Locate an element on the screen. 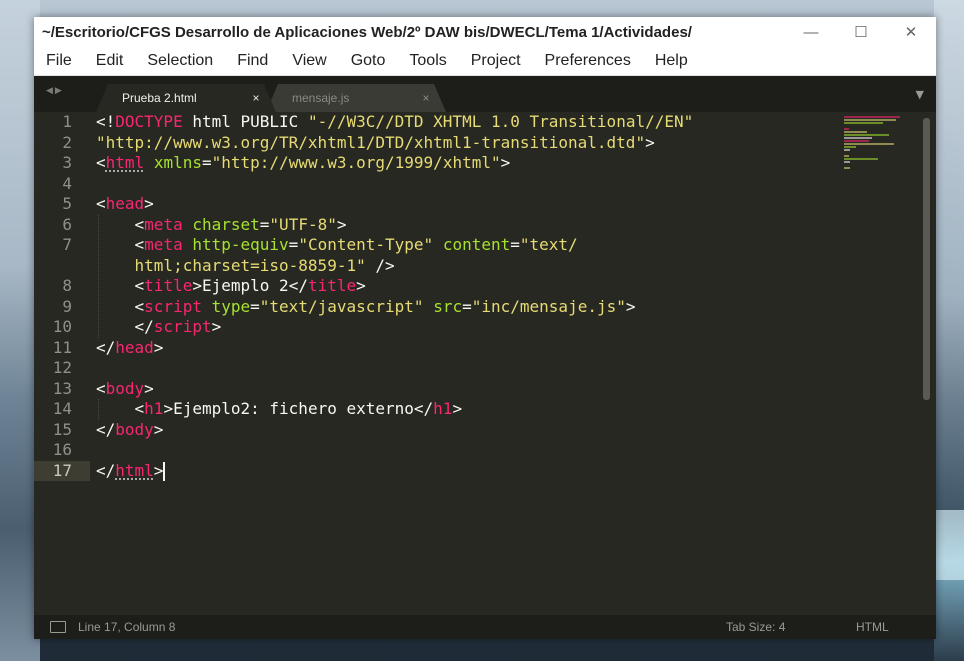  menu-preferences: Preferences is located at coordinates (588, 61).